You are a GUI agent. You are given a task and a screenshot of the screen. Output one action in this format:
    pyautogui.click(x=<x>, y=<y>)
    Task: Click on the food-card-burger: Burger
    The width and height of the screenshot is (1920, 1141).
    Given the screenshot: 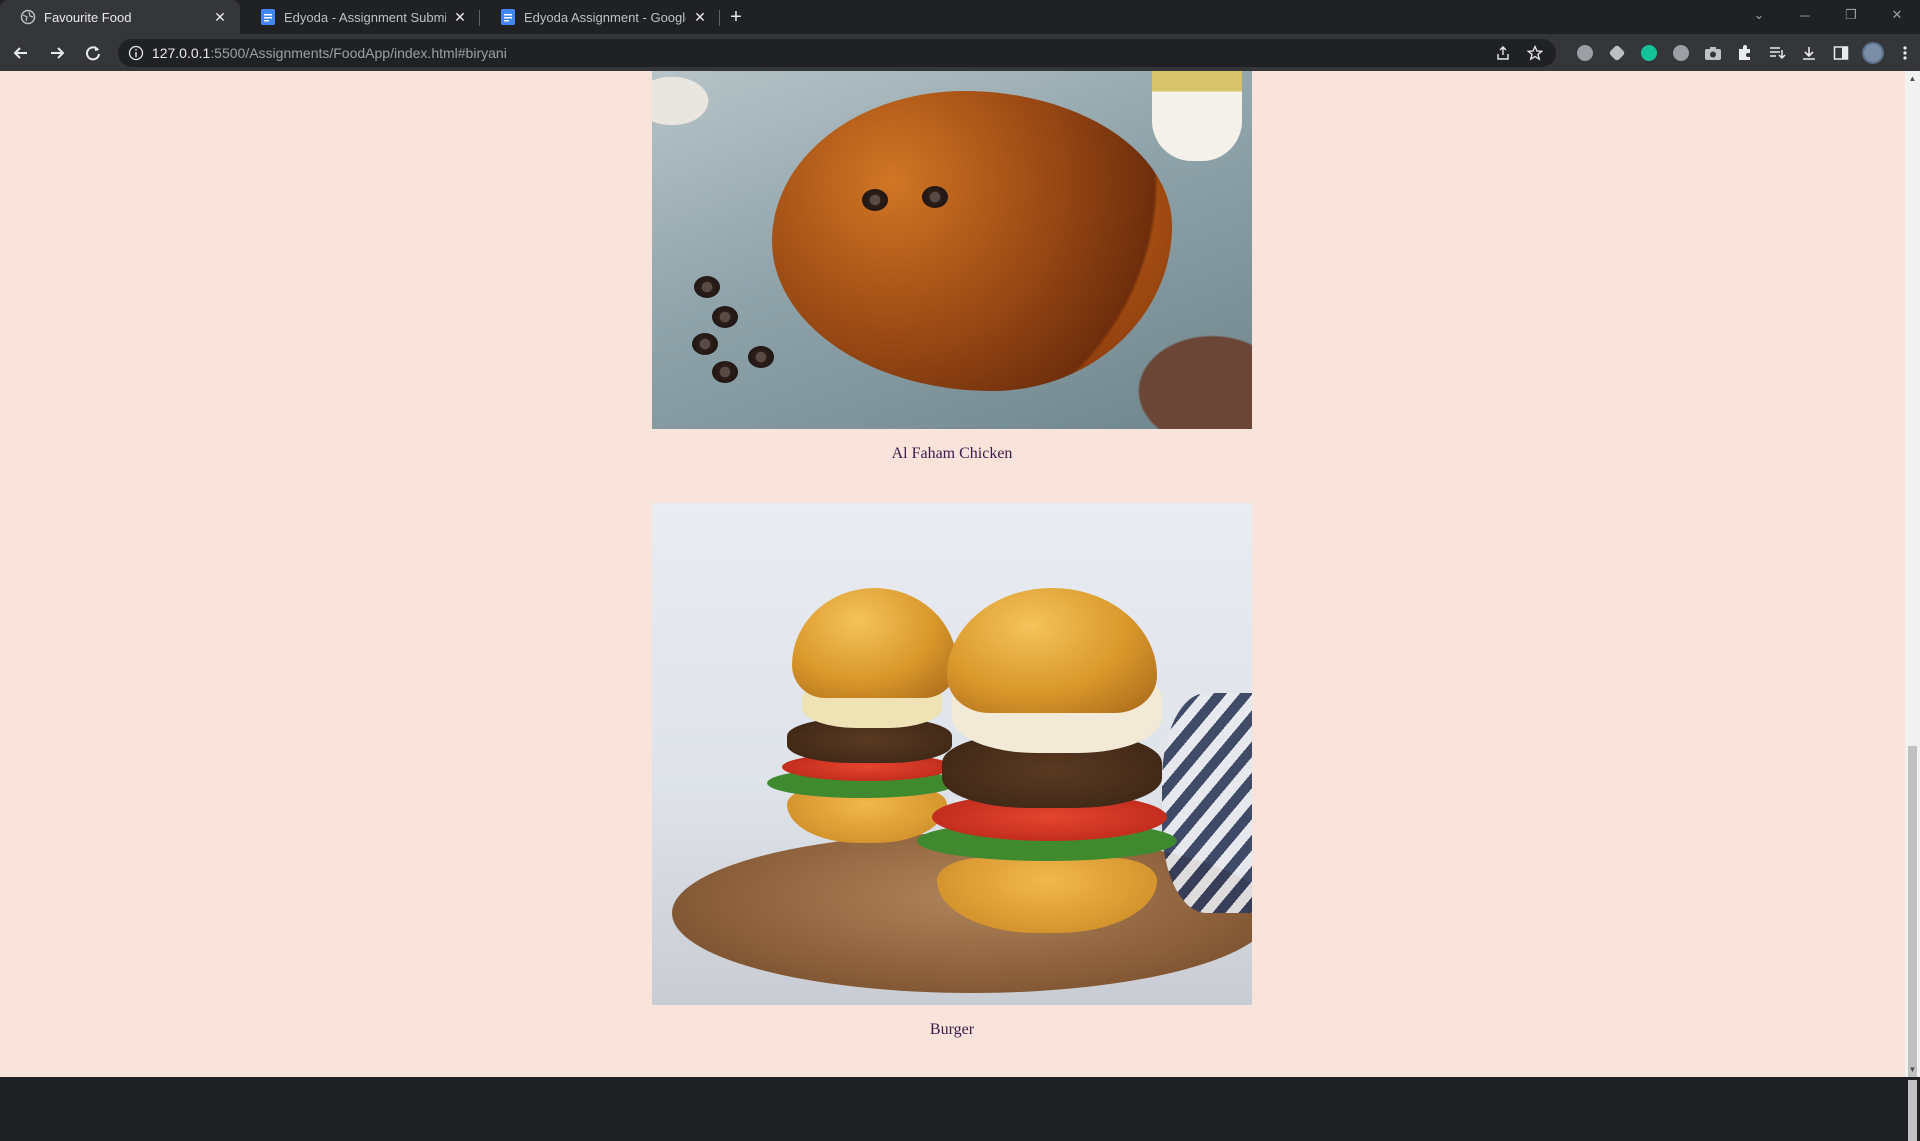 What is the action you would take?
    pyautogui.click(x=952, y=771)
    